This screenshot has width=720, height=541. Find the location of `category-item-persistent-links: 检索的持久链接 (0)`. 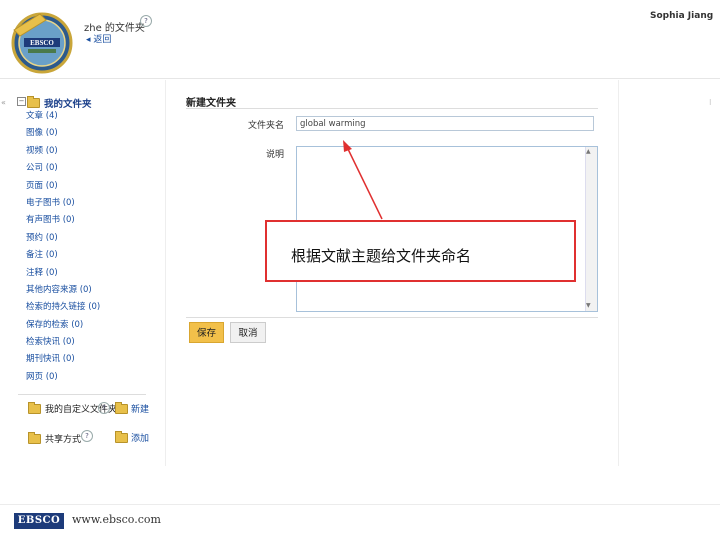

category-item-persistent-links: 检索的持久链接 (0) is located at coordinates (63, 307).